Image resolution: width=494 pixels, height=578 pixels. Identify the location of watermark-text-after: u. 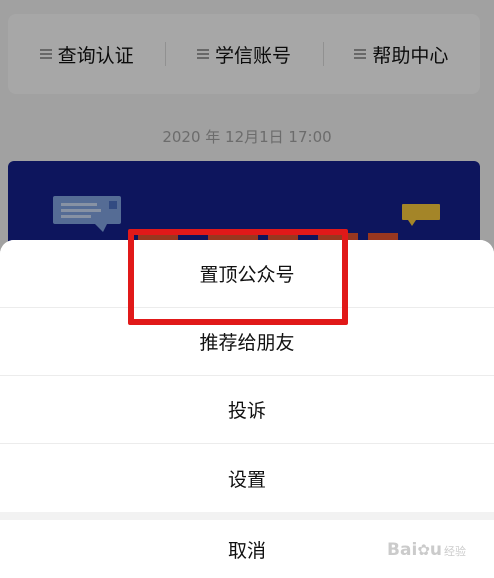
(435, 550).